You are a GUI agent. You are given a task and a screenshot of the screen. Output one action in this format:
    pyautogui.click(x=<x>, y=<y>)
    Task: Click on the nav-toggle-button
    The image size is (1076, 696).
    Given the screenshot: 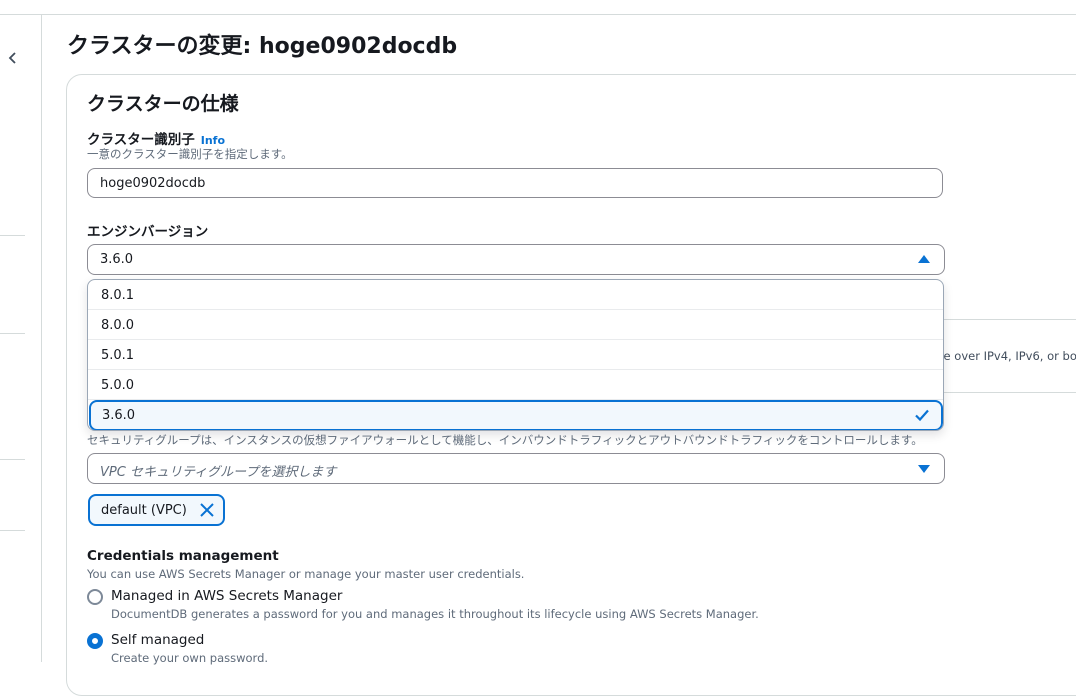 What is the action you would take?
    pyautogui.click(x=13, y=59)
    